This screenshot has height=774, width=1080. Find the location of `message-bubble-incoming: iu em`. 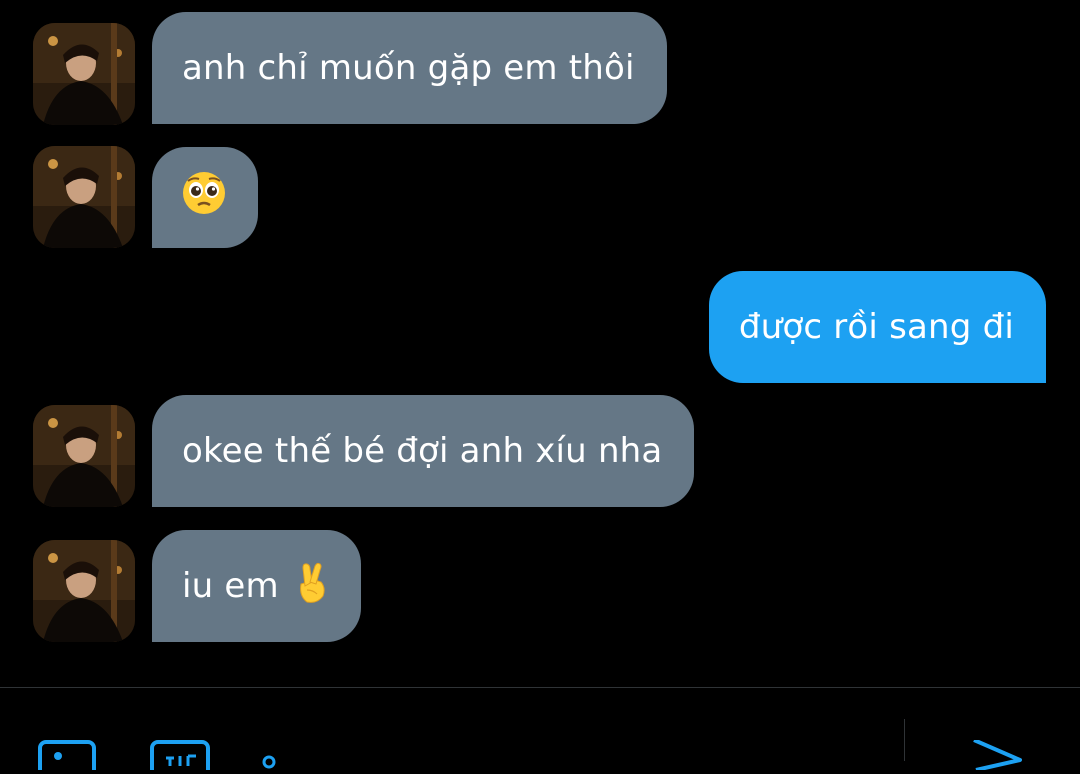

message-bubble-incoming: iu em is located at coordinates (256, 586).